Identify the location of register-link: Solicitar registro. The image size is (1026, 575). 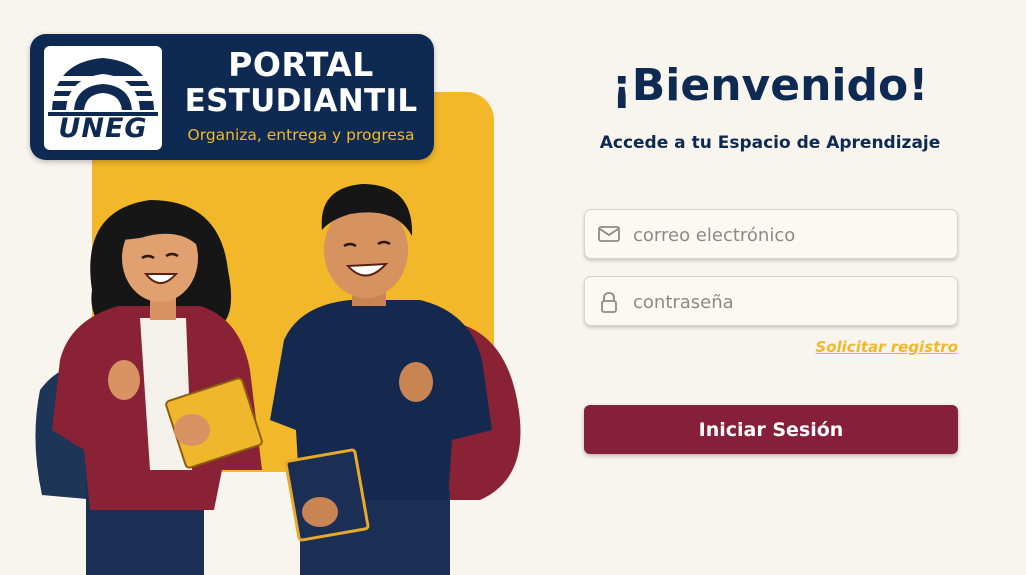
(886, 347).